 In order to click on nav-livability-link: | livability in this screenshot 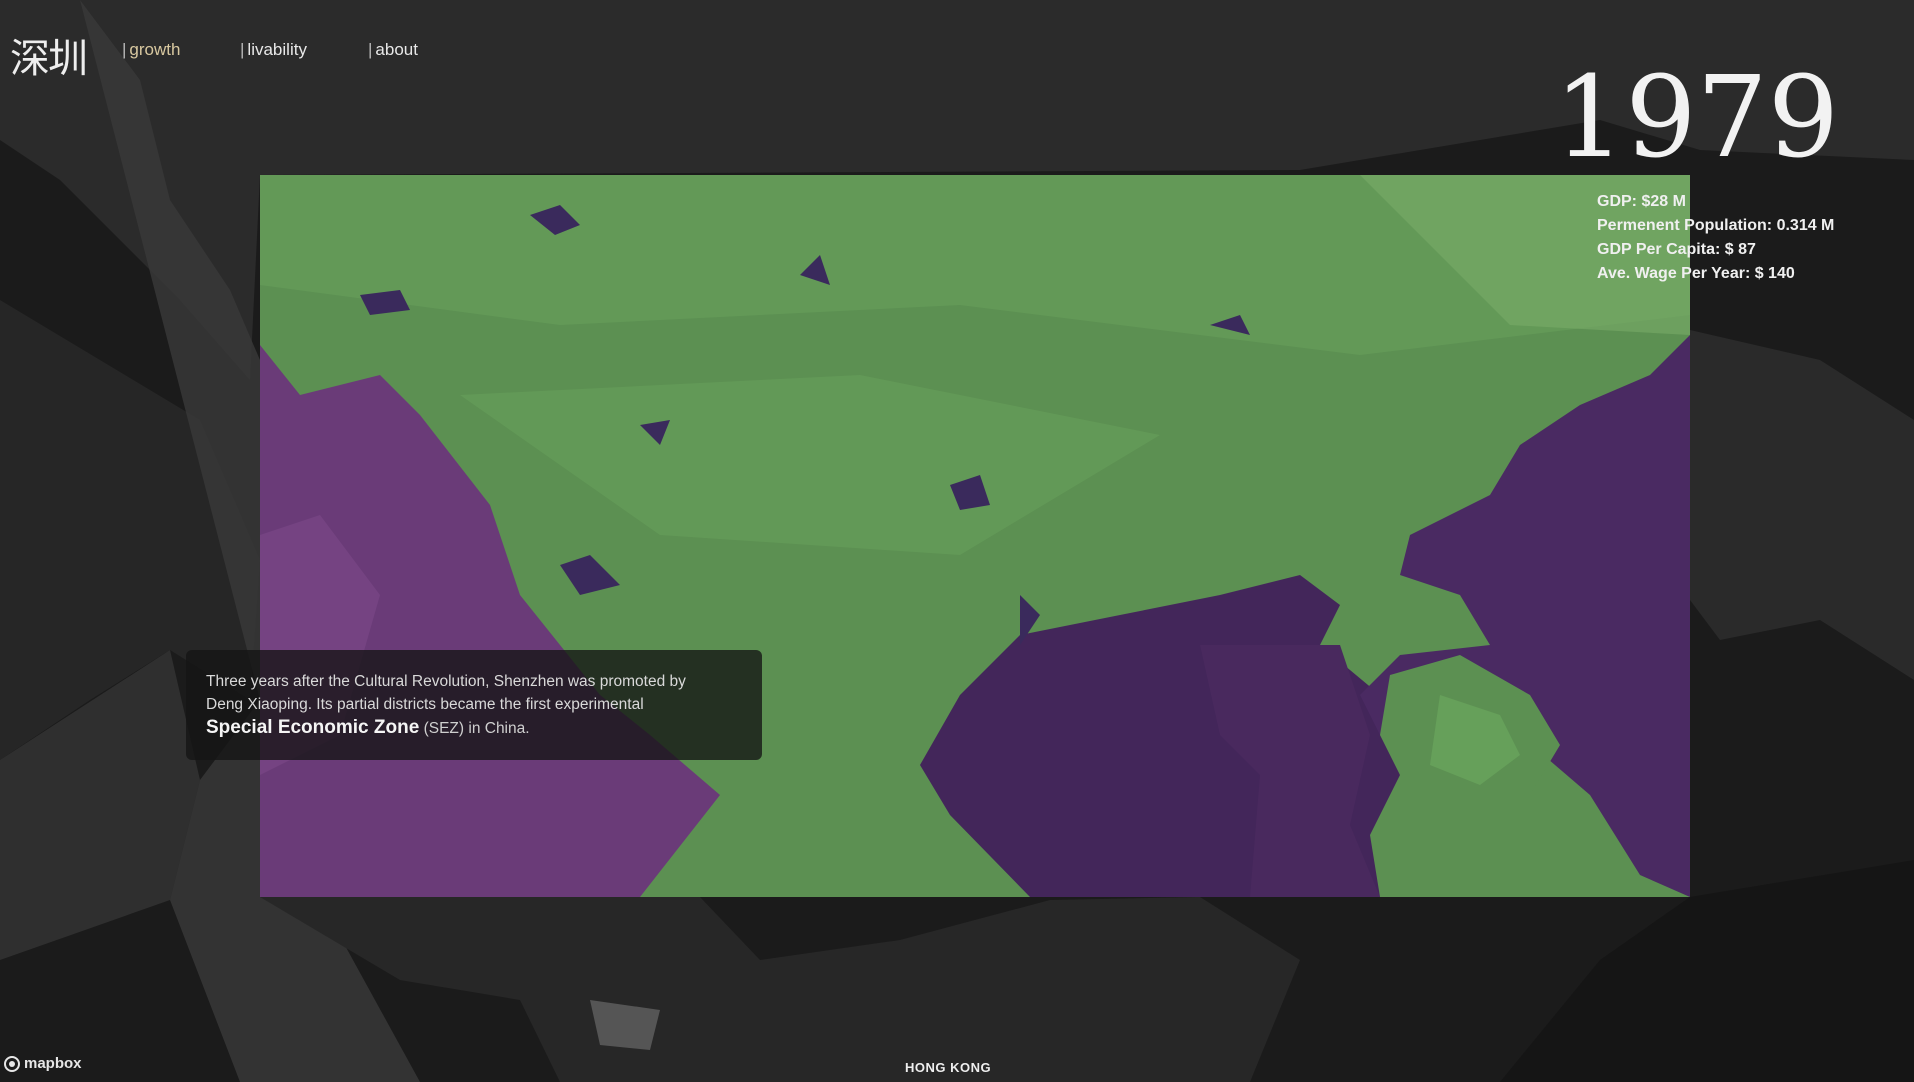, I will do `click(273, 50)`.